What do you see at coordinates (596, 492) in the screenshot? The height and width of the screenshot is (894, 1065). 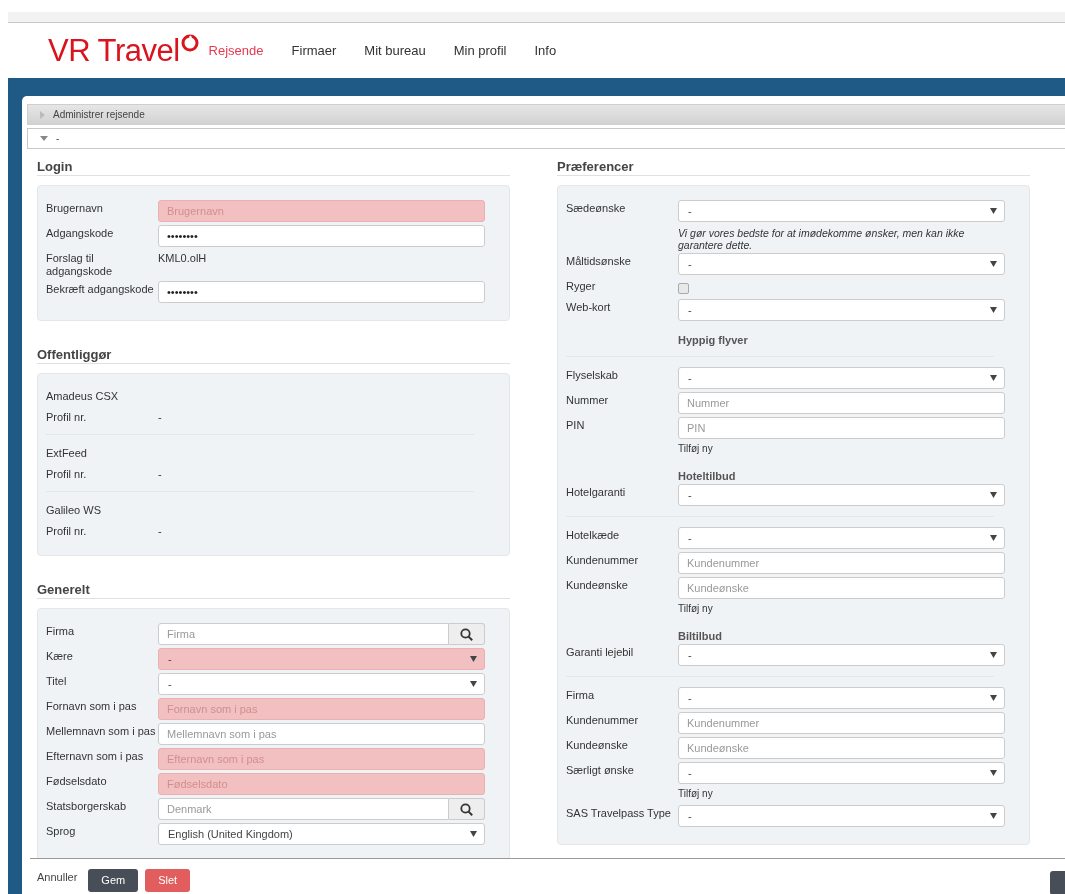 I see `field-label: Hotelgaranti` at bounding box center [596, 492].